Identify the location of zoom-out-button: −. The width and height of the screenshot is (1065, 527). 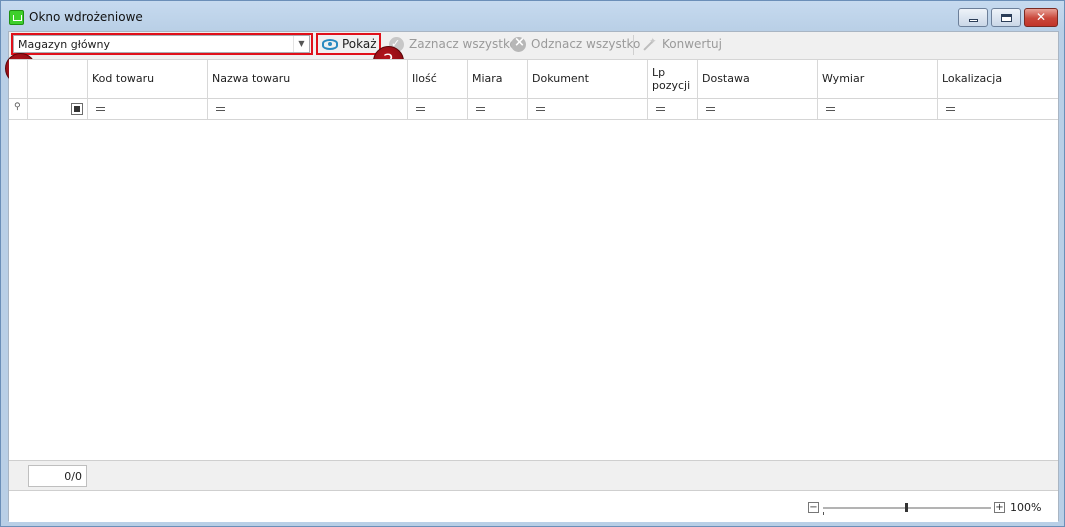
(813, 507).